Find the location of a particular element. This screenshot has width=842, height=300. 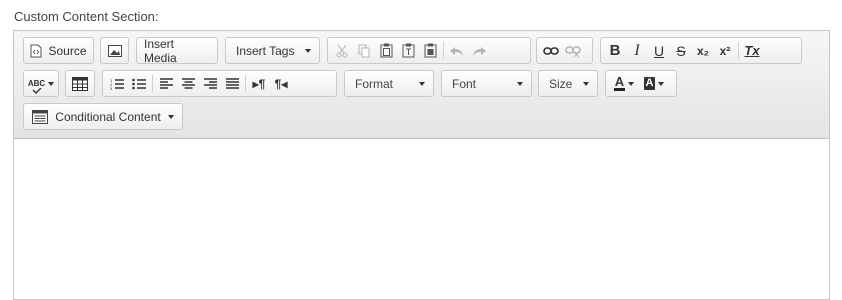

ltr-icon: ▸¶ is located at coordinates (259, 83).